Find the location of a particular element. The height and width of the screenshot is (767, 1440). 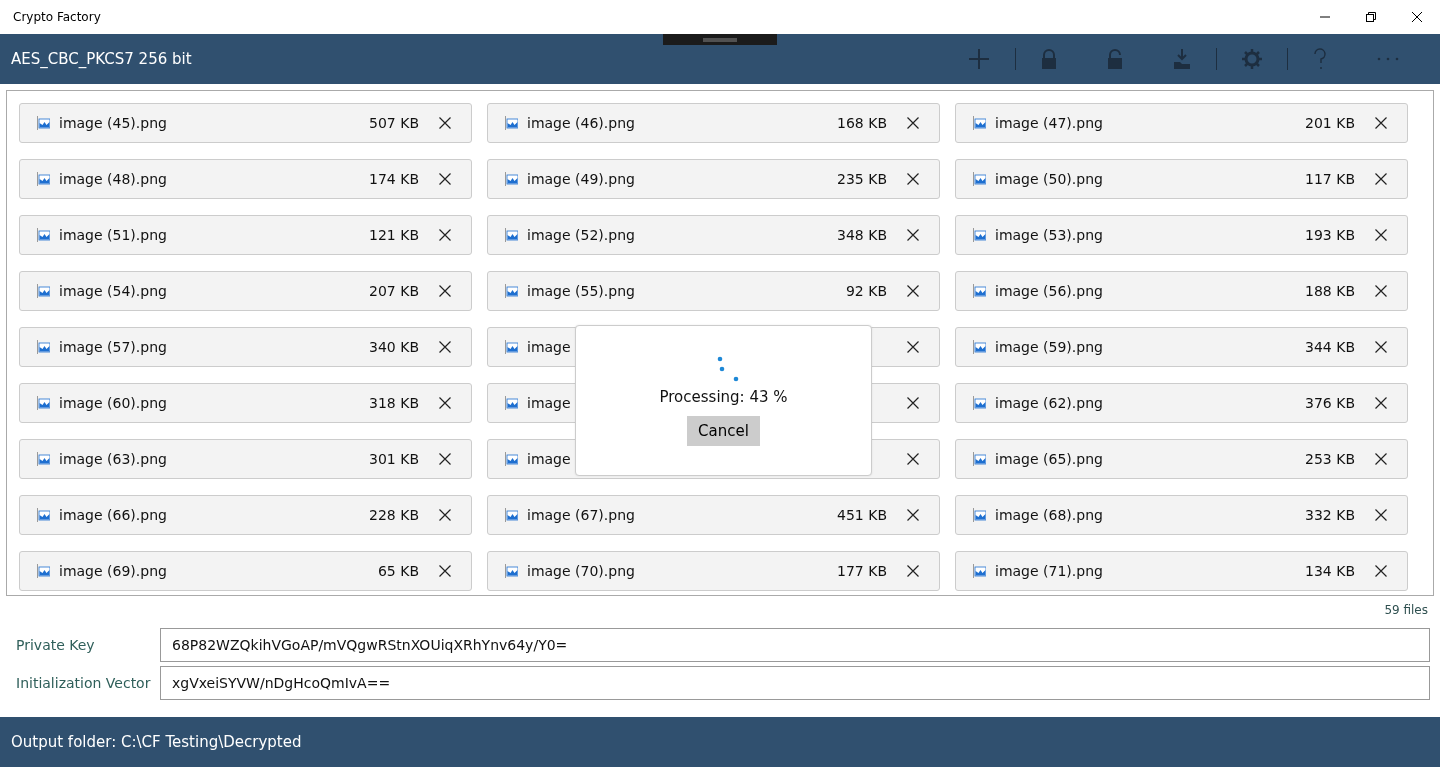

cancel-button: Cancel is located at coordinates (723, 431).